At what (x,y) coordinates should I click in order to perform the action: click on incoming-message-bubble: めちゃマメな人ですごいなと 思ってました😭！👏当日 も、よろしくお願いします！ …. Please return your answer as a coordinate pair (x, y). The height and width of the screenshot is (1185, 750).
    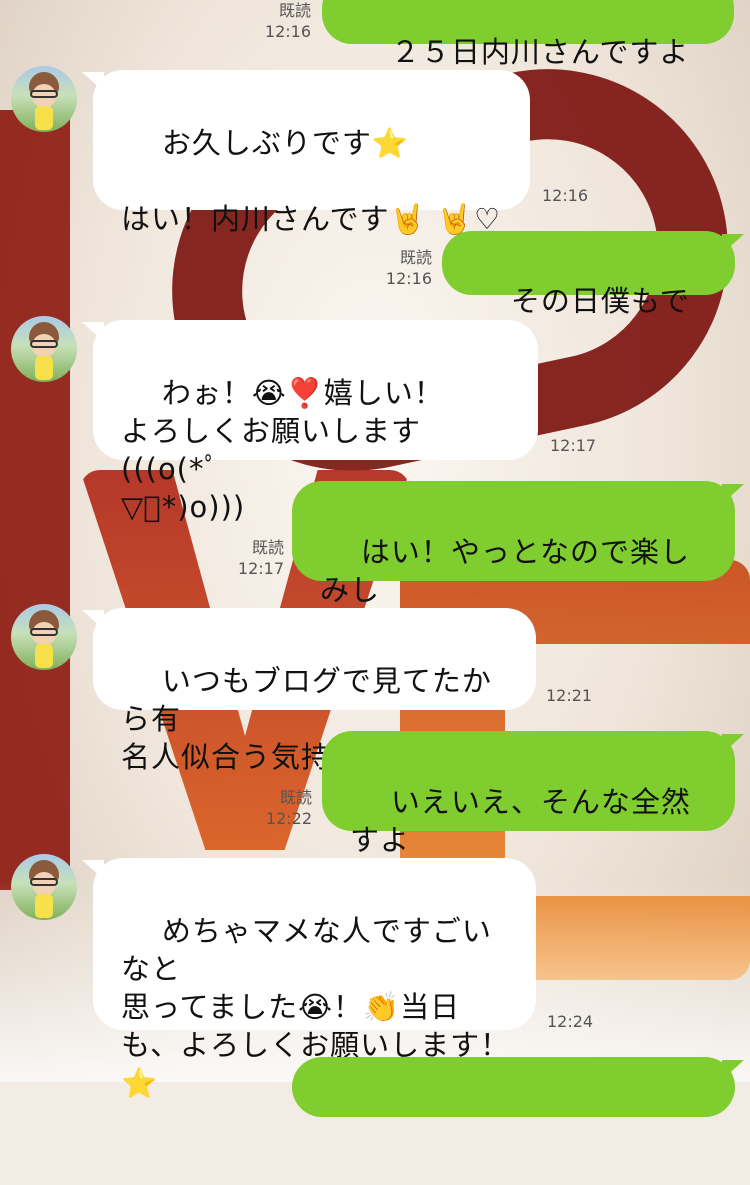
    Looking at the image, I should click on (314, 979).